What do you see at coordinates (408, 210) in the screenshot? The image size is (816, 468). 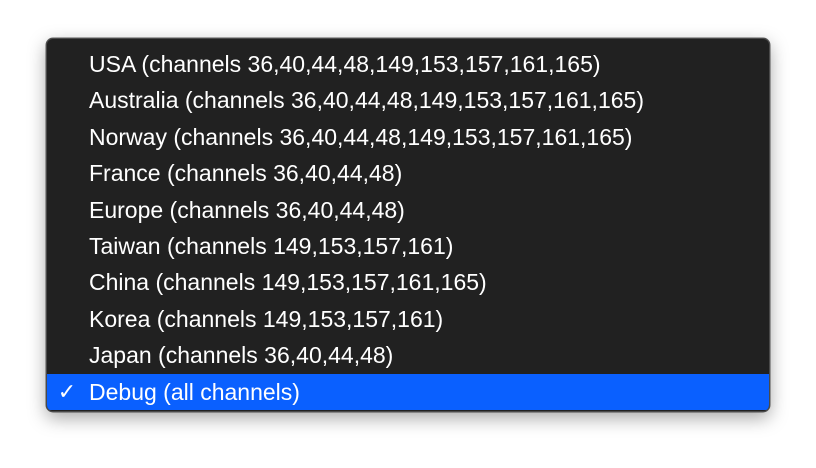 I see `menu-item-europe: Europe (channels 36,40,44,48)` at bounding box center [408, 210].